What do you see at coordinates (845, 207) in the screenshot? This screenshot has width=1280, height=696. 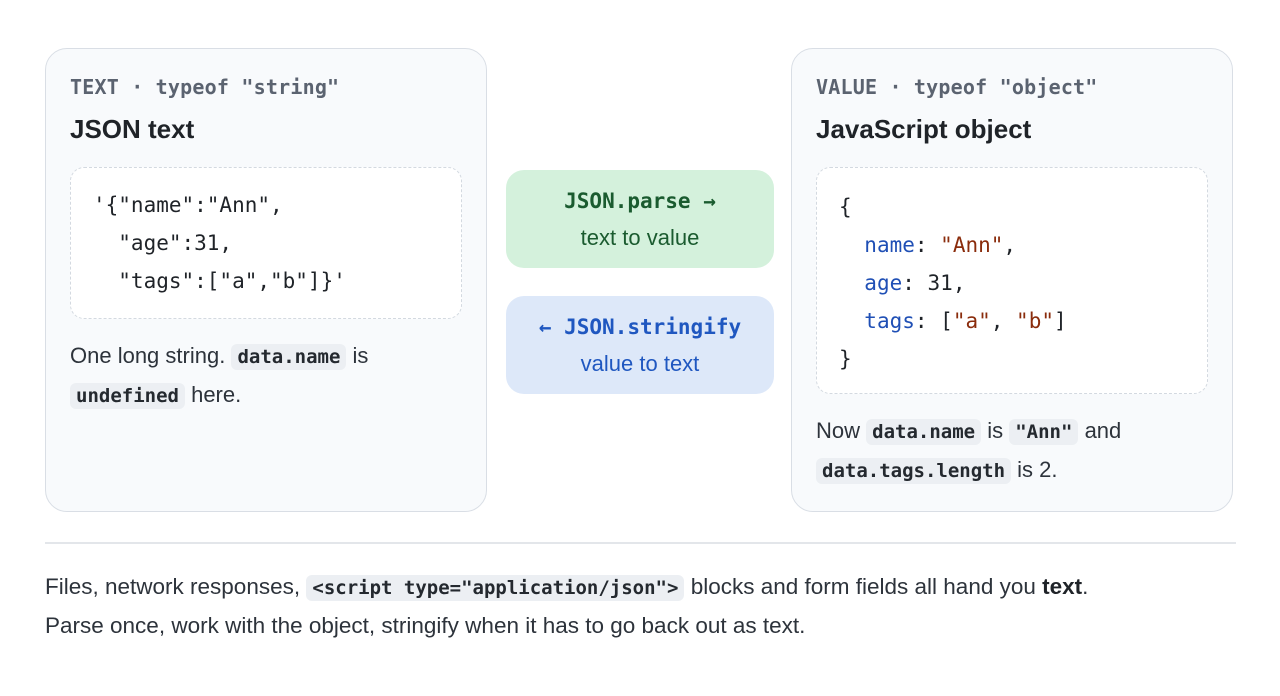 I see `brace: {` at bounding box center [845, 207].